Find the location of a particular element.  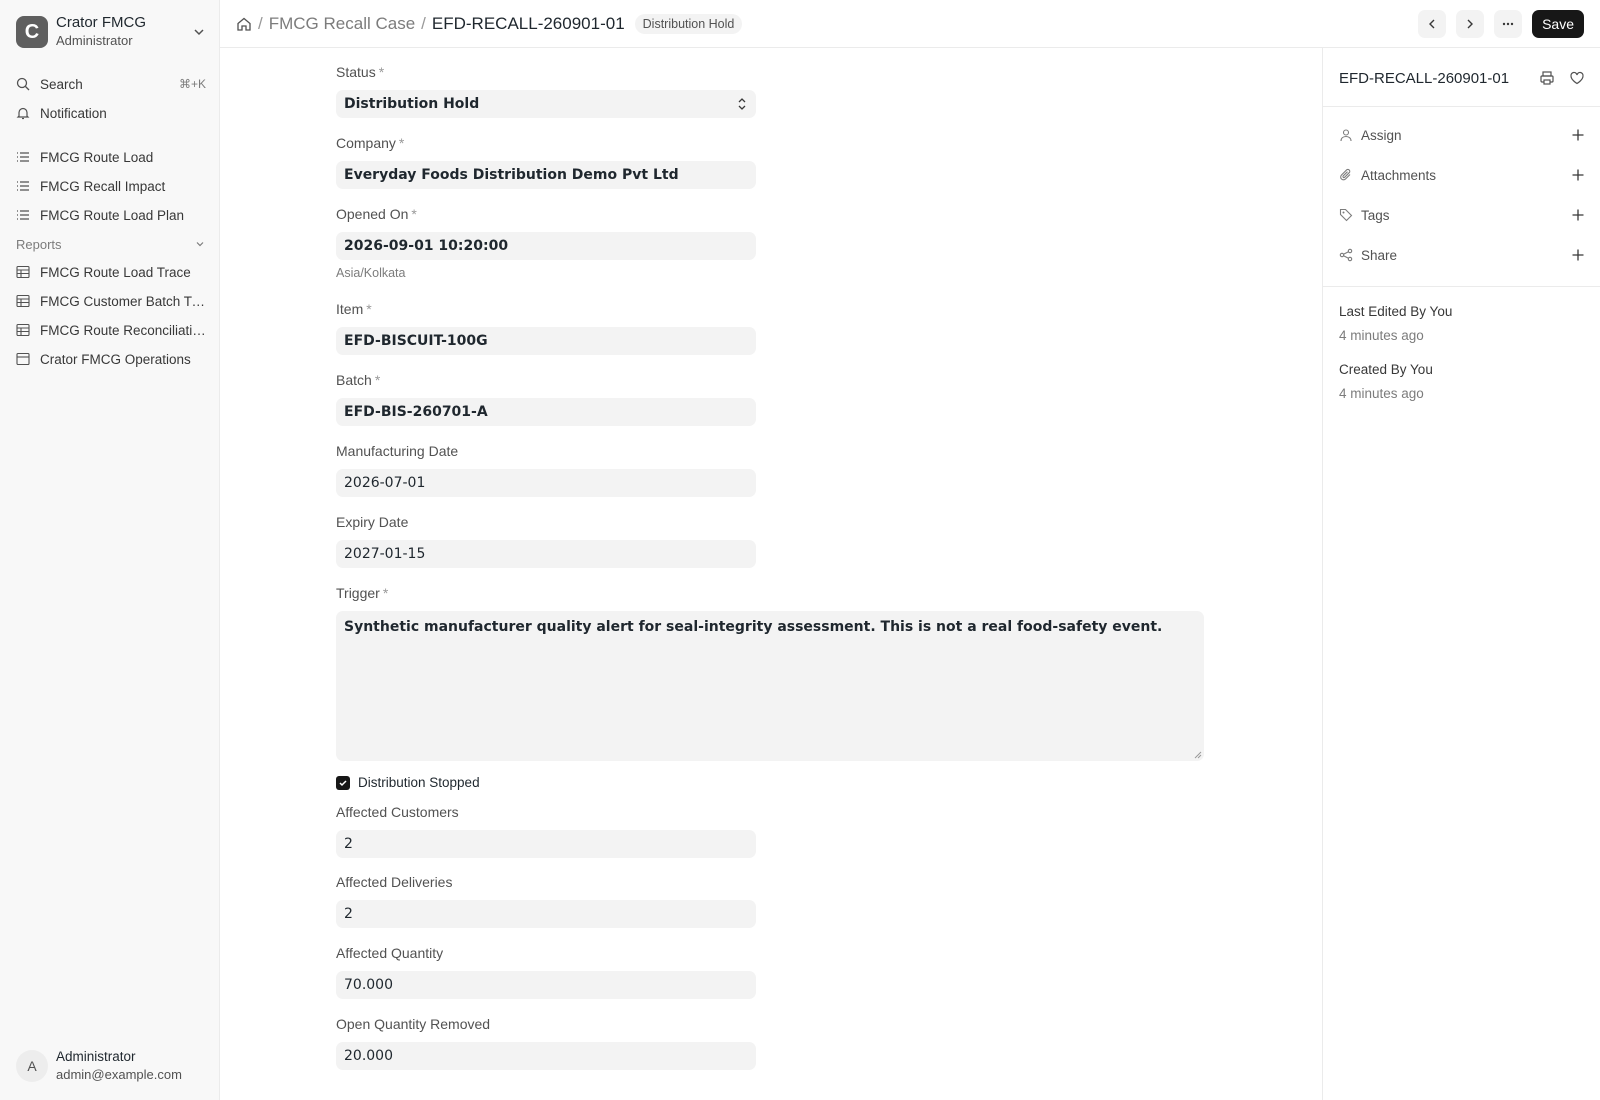

sidebar-item-label: FMCG Route Load is located at coordinates (97, 157).